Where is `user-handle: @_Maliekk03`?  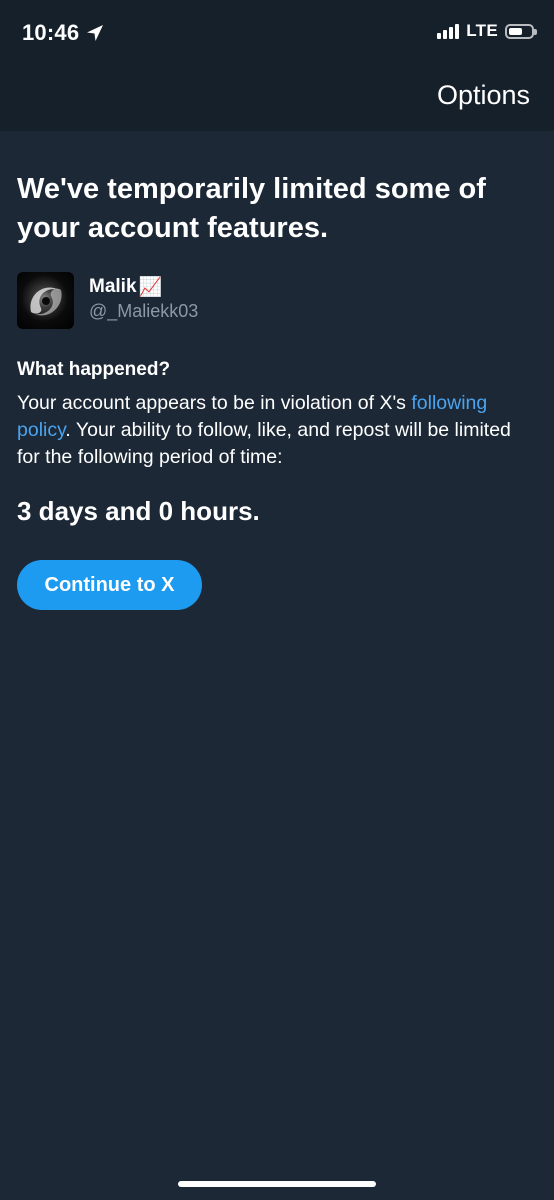
user-handle: @_Maliekk03 is located at coordinates (144, 311).